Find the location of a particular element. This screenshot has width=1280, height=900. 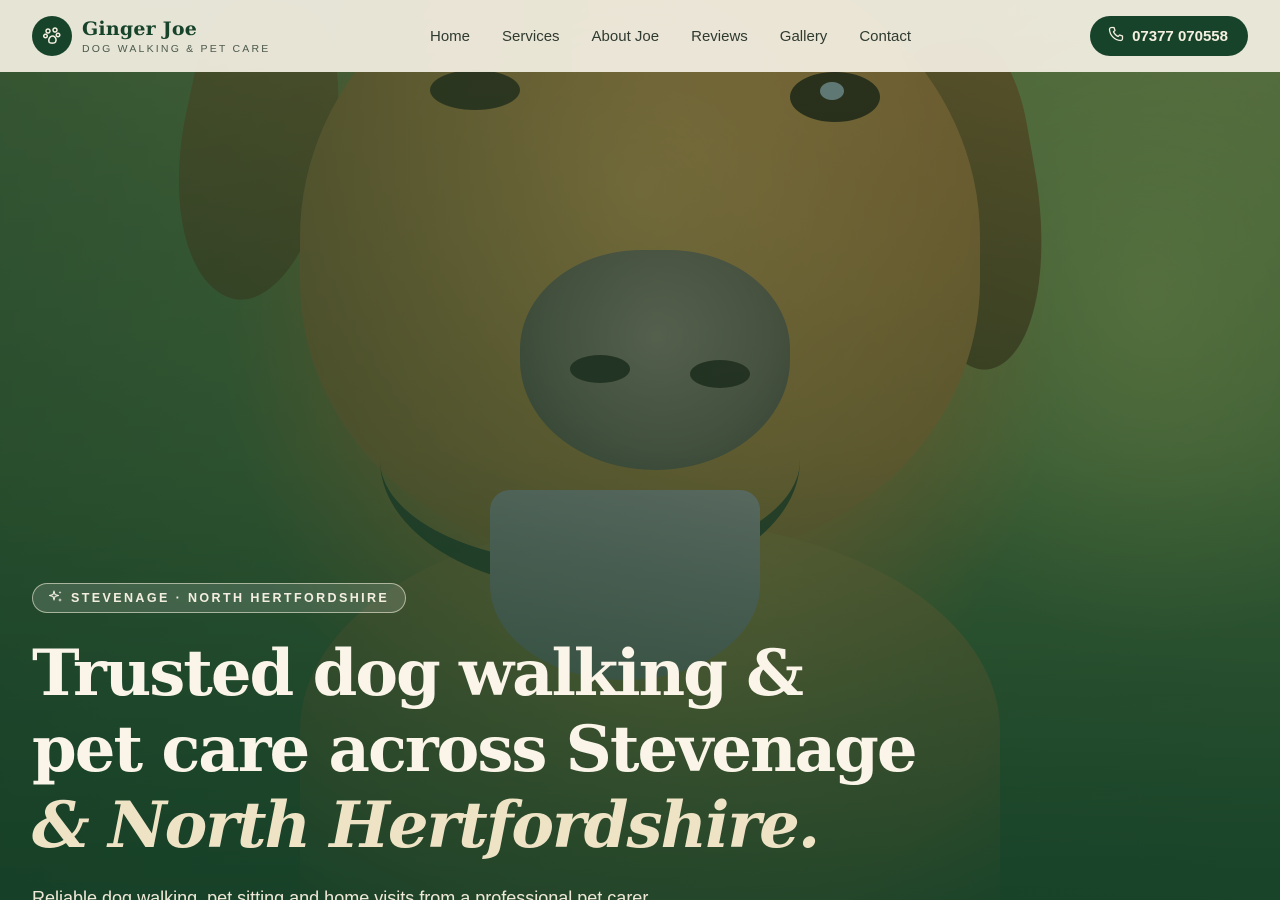

brand-tagline: DOG WALKING & PET CARE is located at coordinates (176, 48).